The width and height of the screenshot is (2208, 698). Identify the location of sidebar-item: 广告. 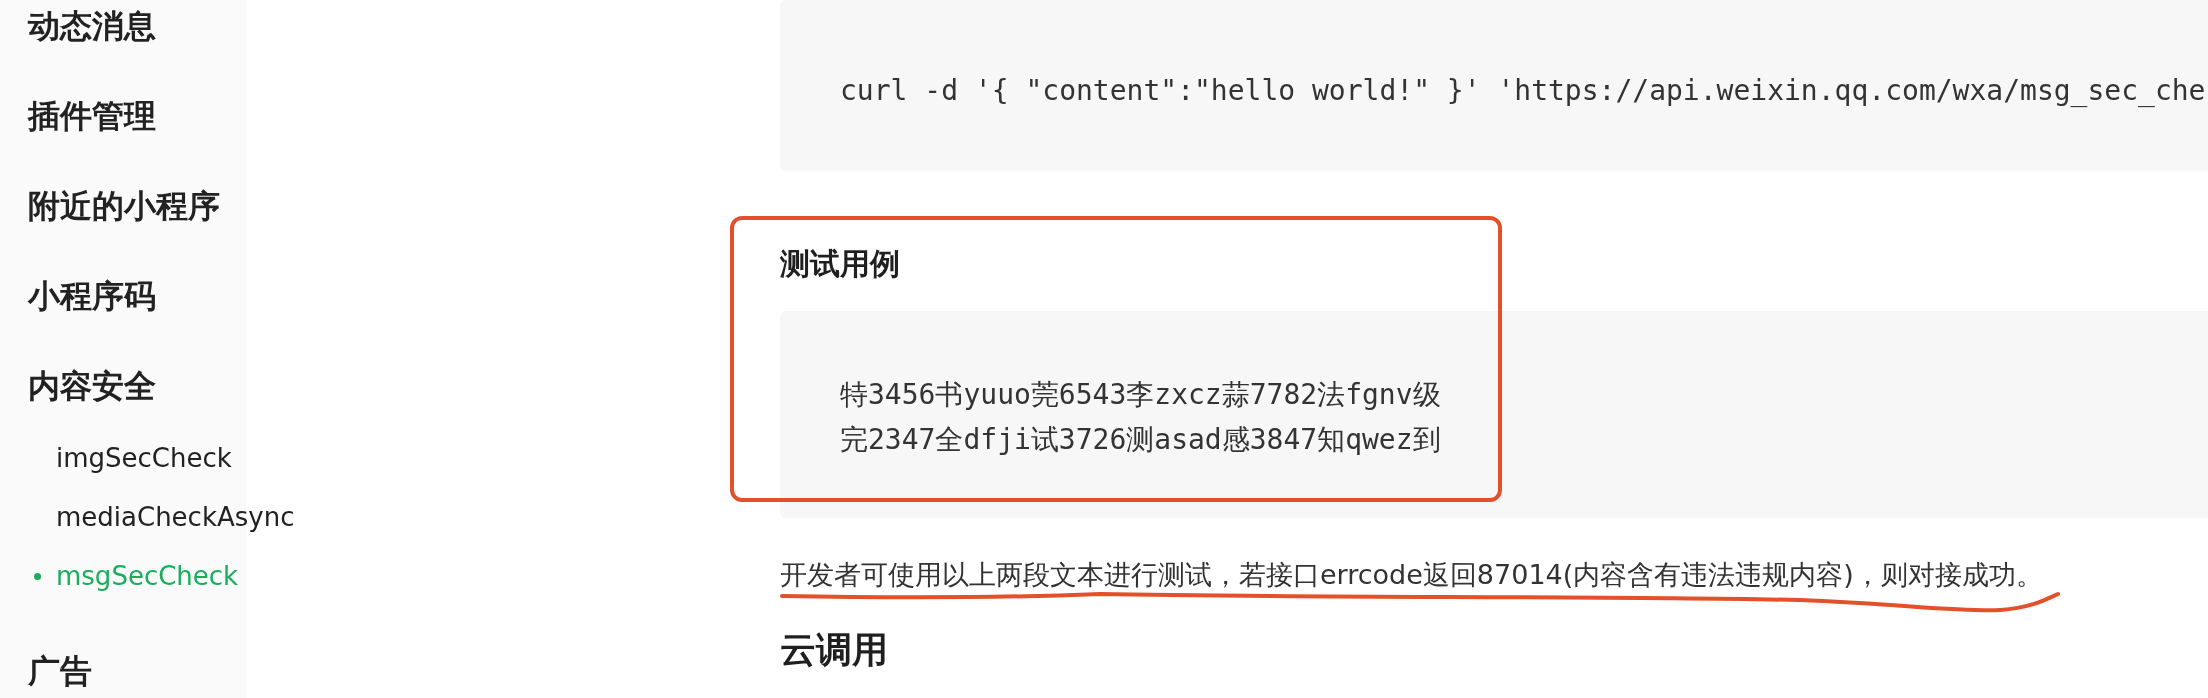
(60, 671).